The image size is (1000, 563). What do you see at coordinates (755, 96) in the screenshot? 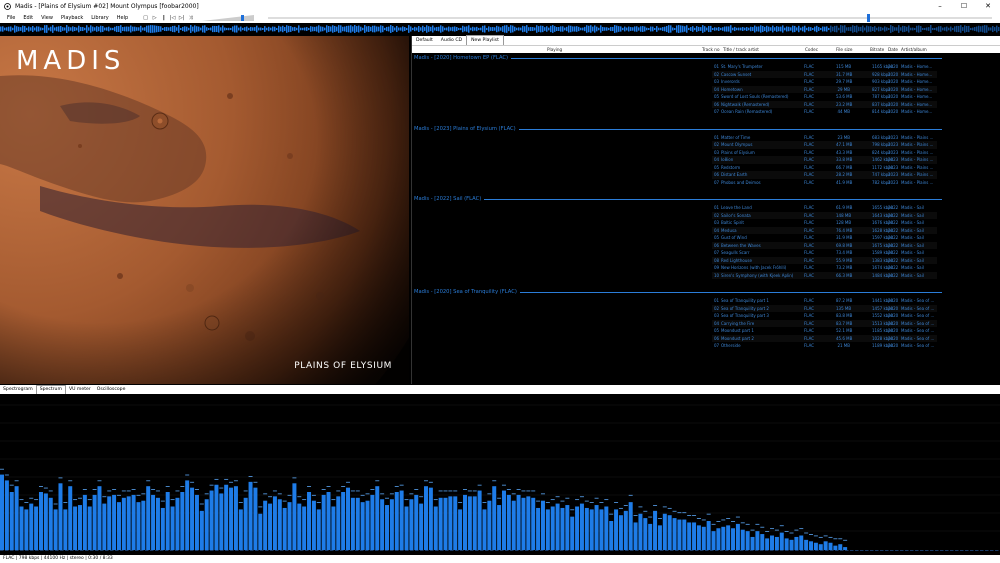
I see `track-title: Sword of Lost Souls (Remastered)` at bounding box center [755, 96].